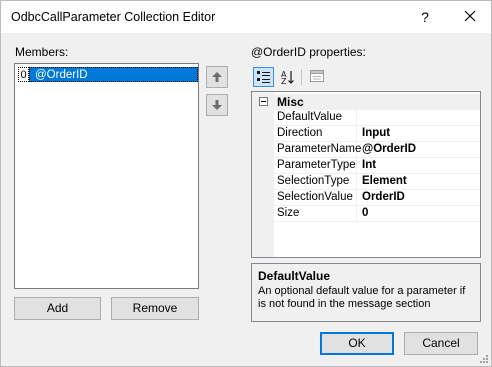 Image resolution: width=492 pixels, height=367 pixels. What do you see at coordinates (315, 166) in the screenshot?
I see `property-name: ParameterType` at bounding box center [315, 166].